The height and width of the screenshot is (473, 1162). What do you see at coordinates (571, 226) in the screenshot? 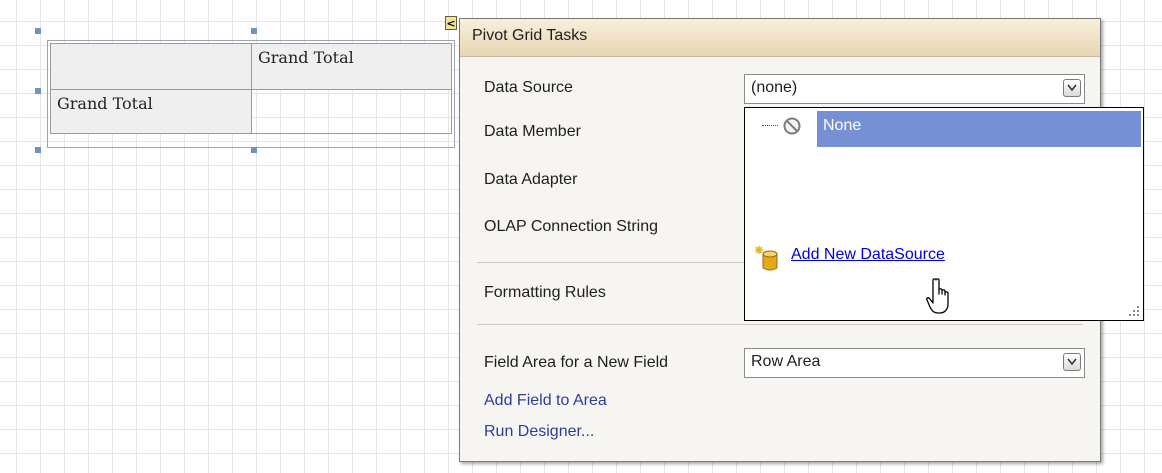
I see `olap-connection-string-label: OLAP Connection String` at bounding box center [571, 226].